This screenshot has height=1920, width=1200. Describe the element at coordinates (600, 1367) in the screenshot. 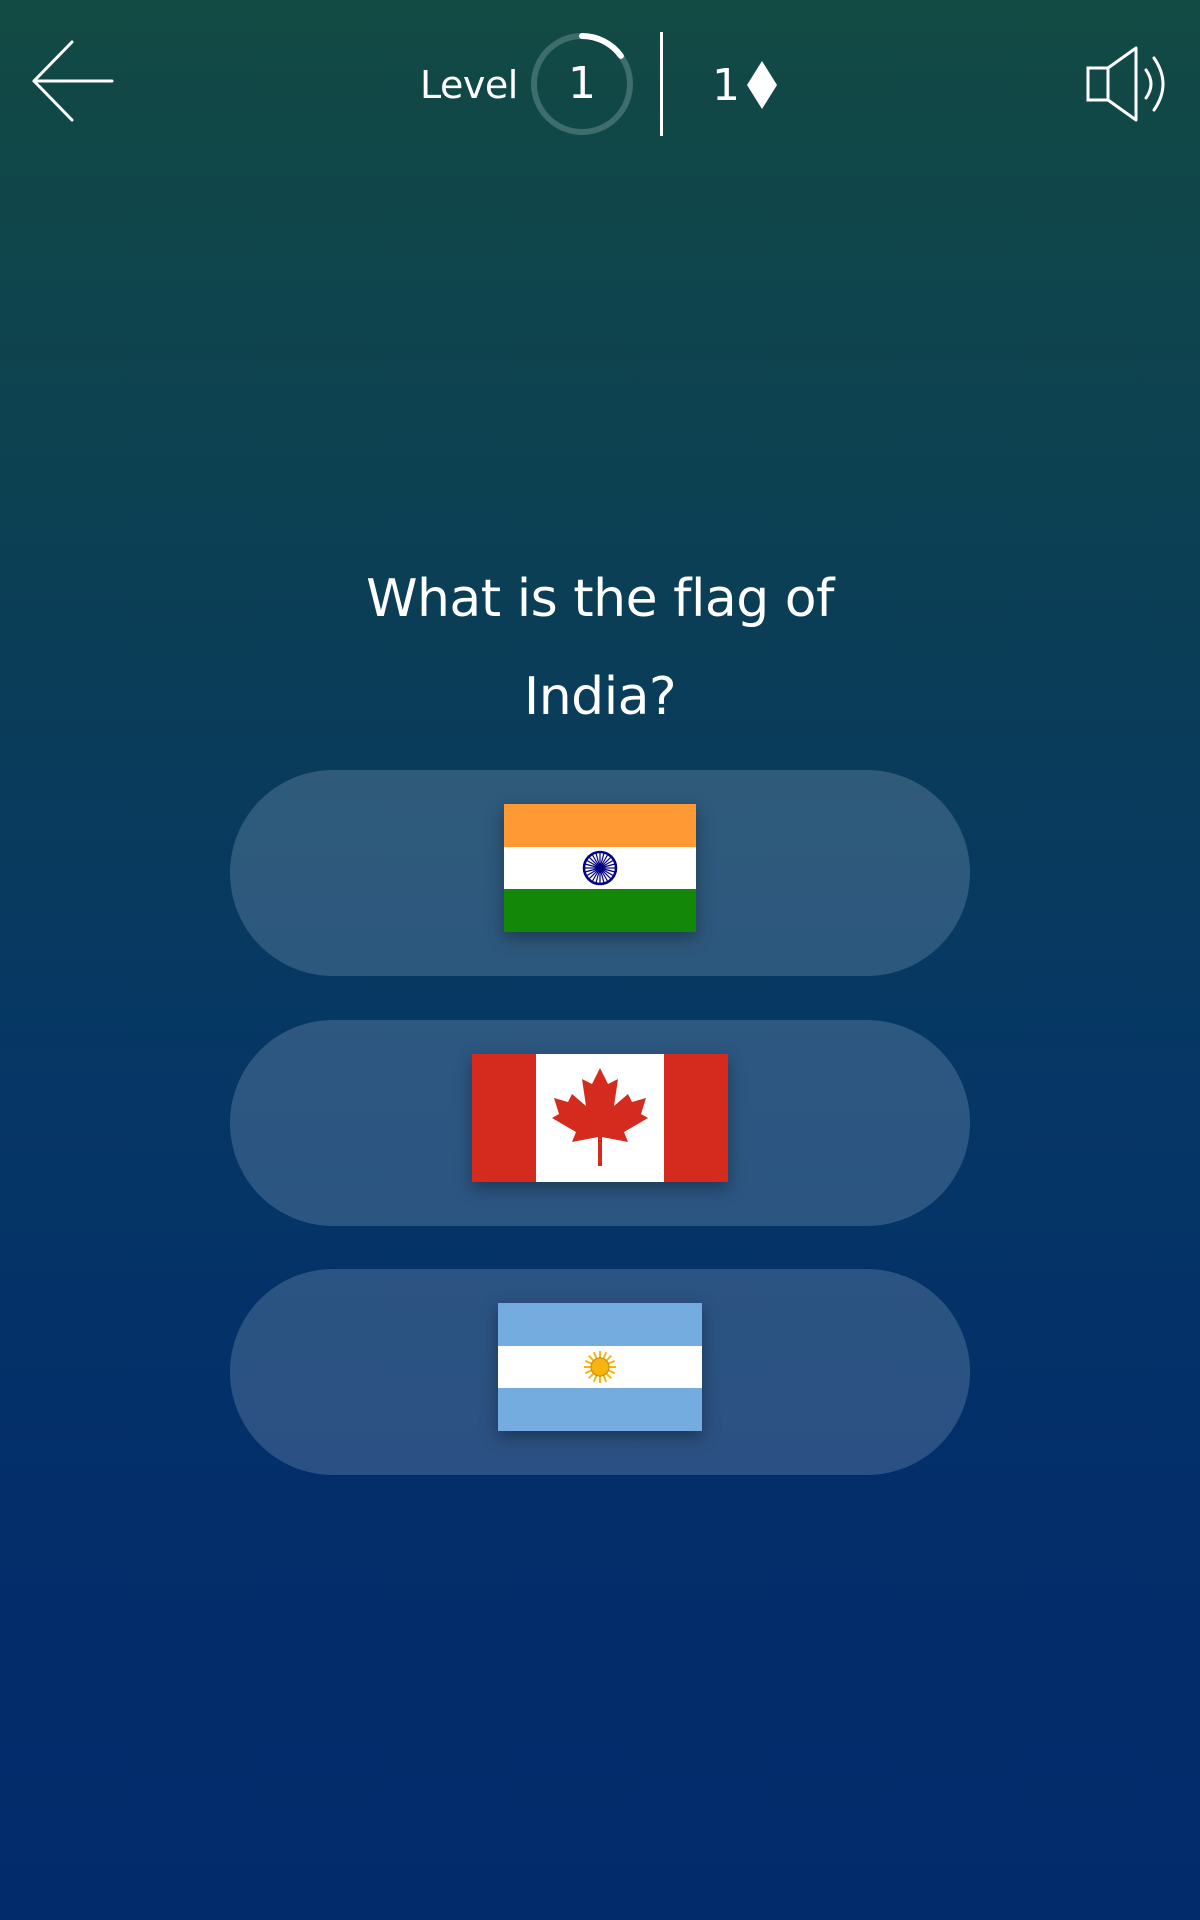

I see `argentina-flag-icon` at that location.